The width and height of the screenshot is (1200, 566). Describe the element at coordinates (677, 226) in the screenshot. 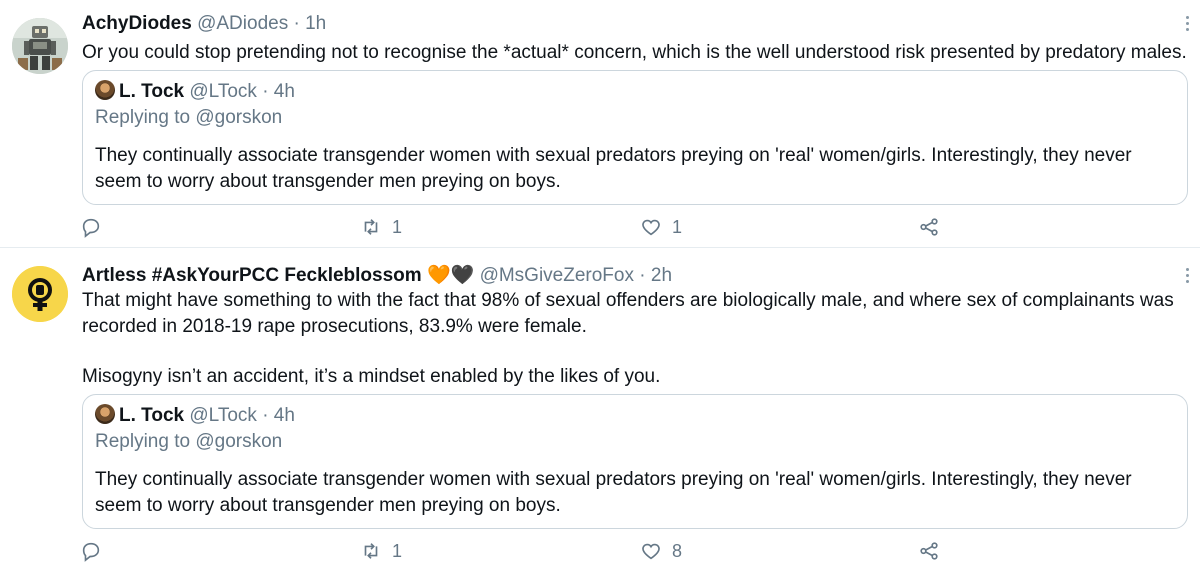

I see `like-count: 1` at that location.